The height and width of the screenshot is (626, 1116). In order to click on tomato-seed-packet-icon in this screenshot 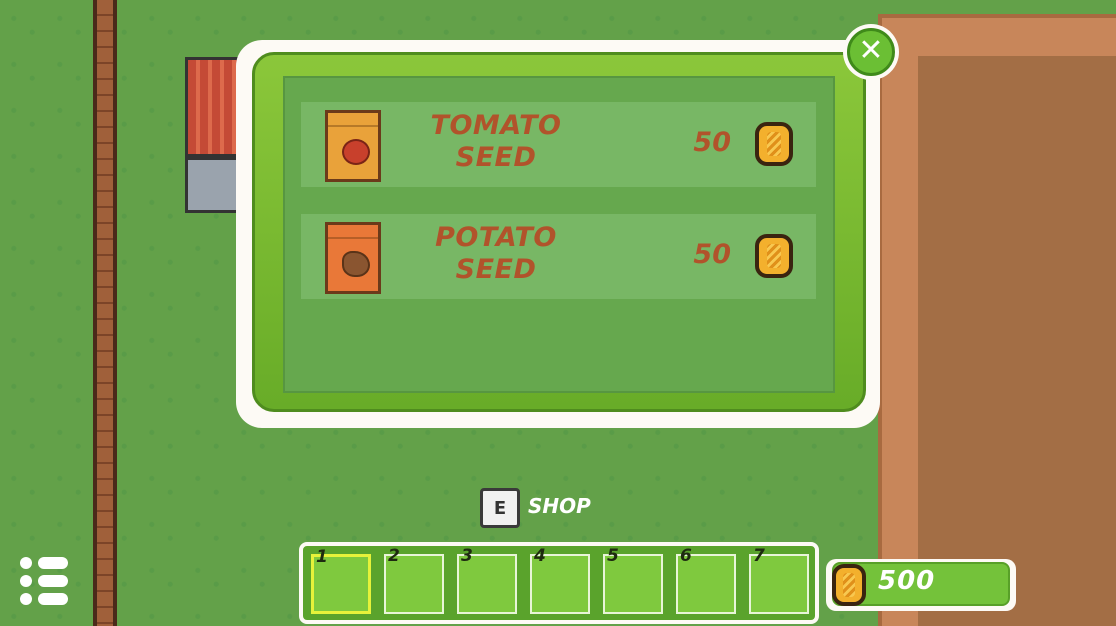, I will do `click(353, 146)`.